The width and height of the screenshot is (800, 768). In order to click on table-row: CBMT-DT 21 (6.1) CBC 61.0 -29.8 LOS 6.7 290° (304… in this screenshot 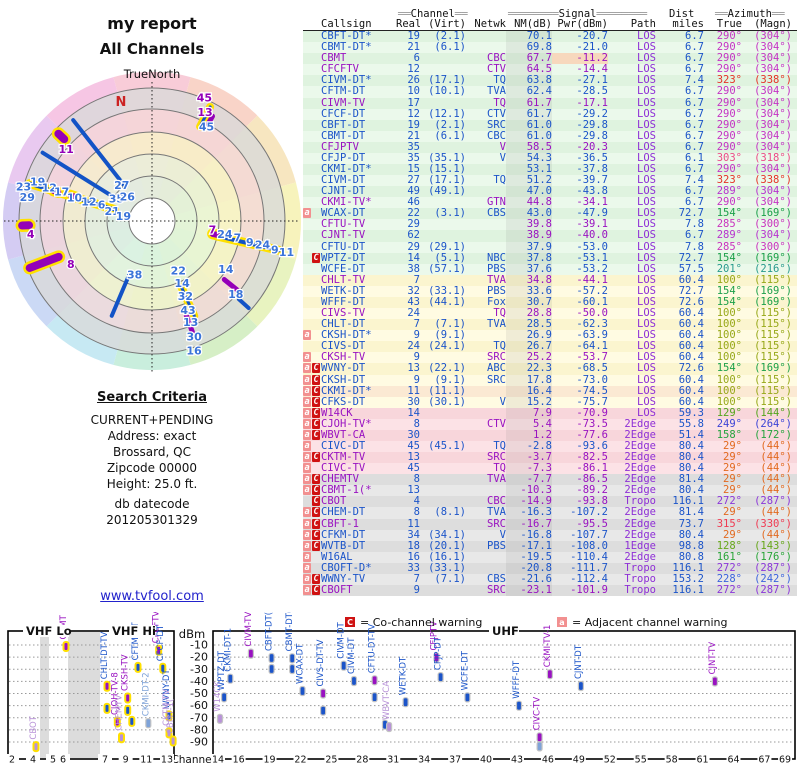, I will do `click(550, 136)`.